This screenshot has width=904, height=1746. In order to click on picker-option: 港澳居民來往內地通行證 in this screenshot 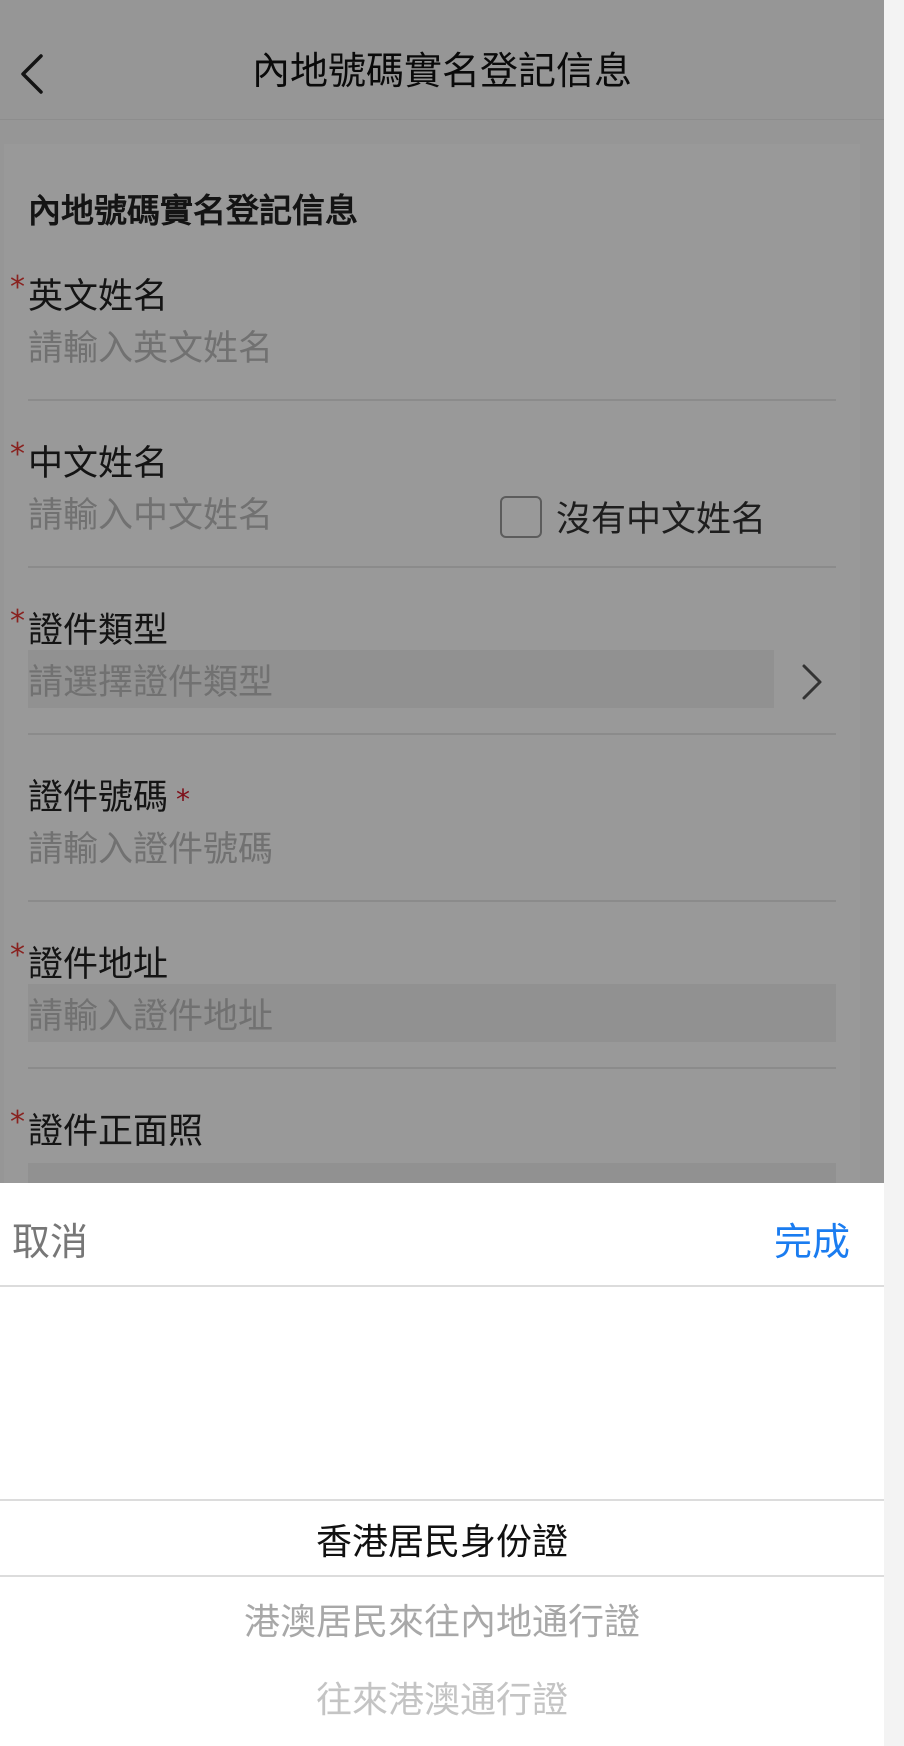, I will do `click(442, 1619)`.